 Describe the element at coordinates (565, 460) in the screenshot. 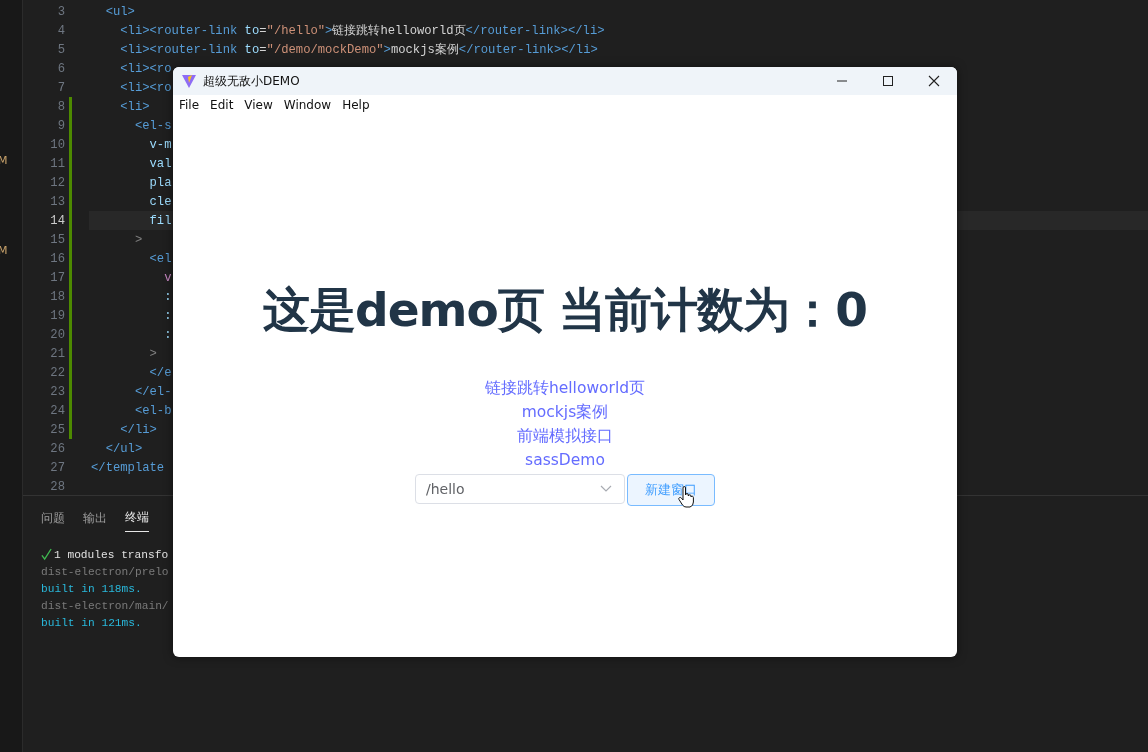

I see `nav-link: sassDemo` at that location.